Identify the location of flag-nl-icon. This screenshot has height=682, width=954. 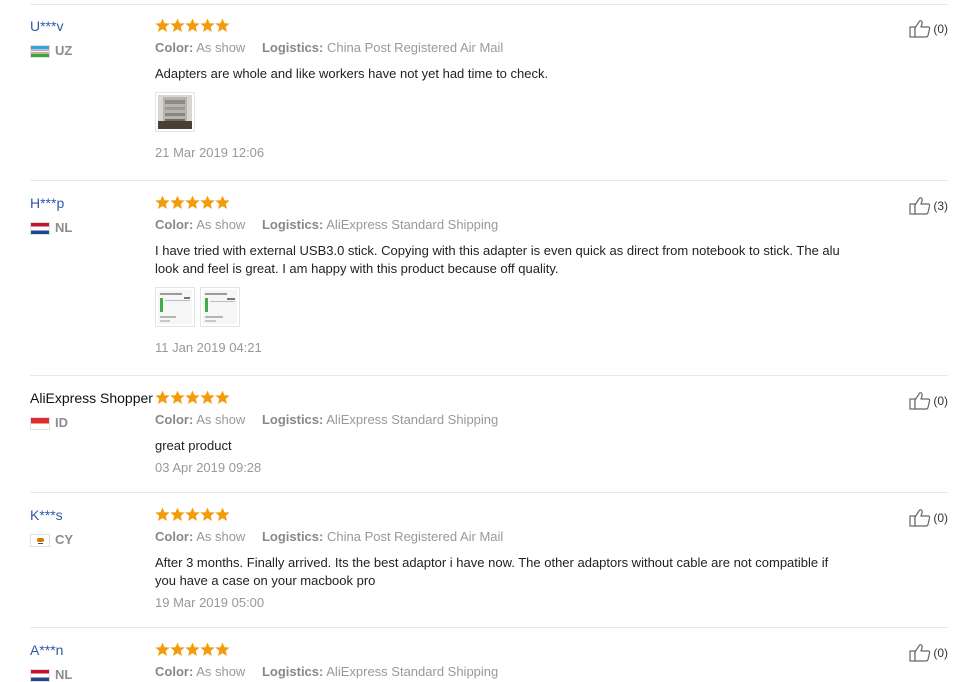
(40, 228).